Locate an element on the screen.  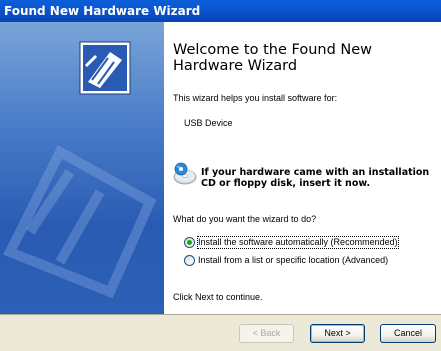
radio-button-selected is located at coordinates (189, 242).